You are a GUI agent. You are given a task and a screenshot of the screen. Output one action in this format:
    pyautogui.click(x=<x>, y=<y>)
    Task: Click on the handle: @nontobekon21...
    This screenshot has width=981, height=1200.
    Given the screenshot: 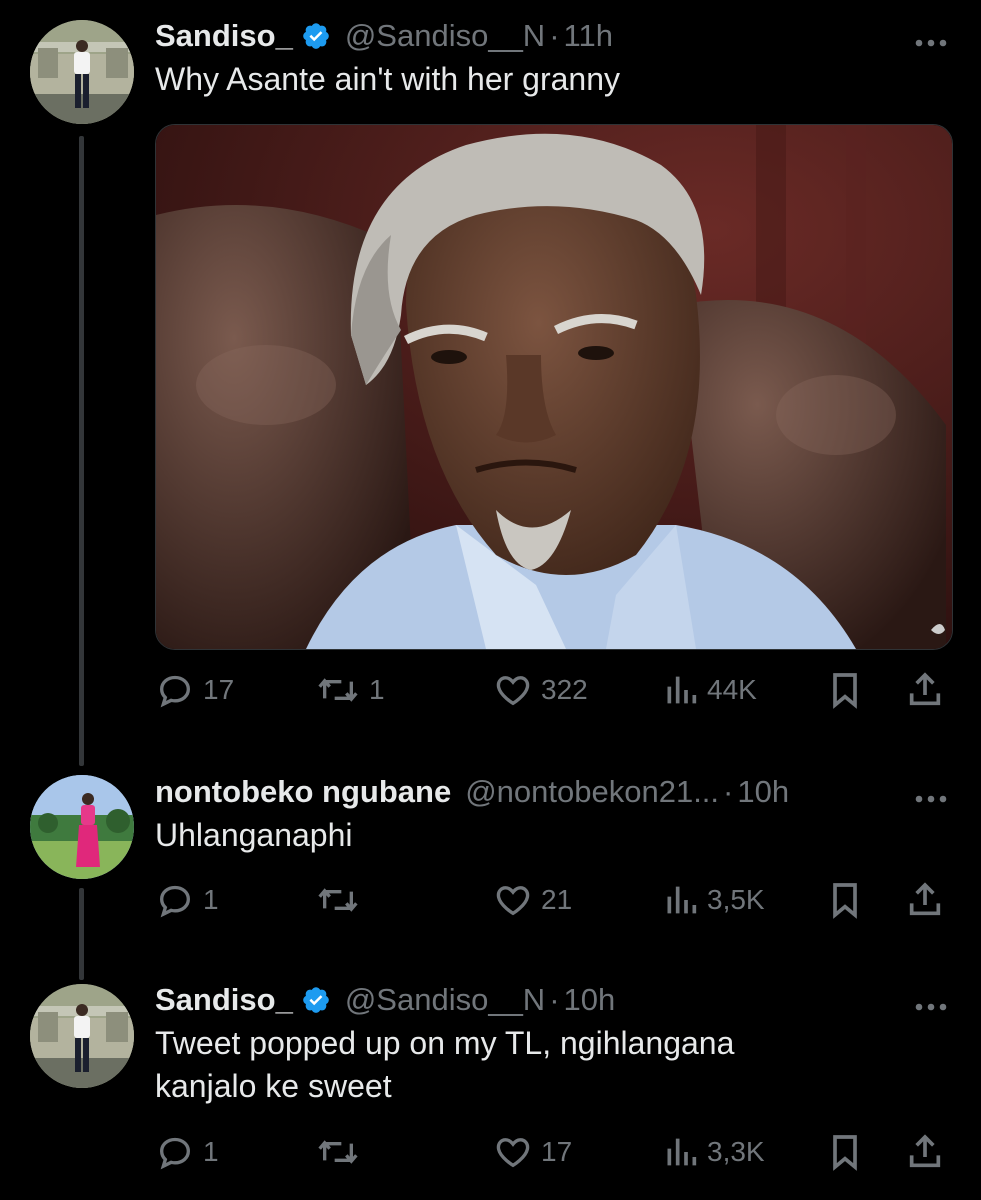 What is the action you would take?
    pyautogui.click(x=592, y=792)
    